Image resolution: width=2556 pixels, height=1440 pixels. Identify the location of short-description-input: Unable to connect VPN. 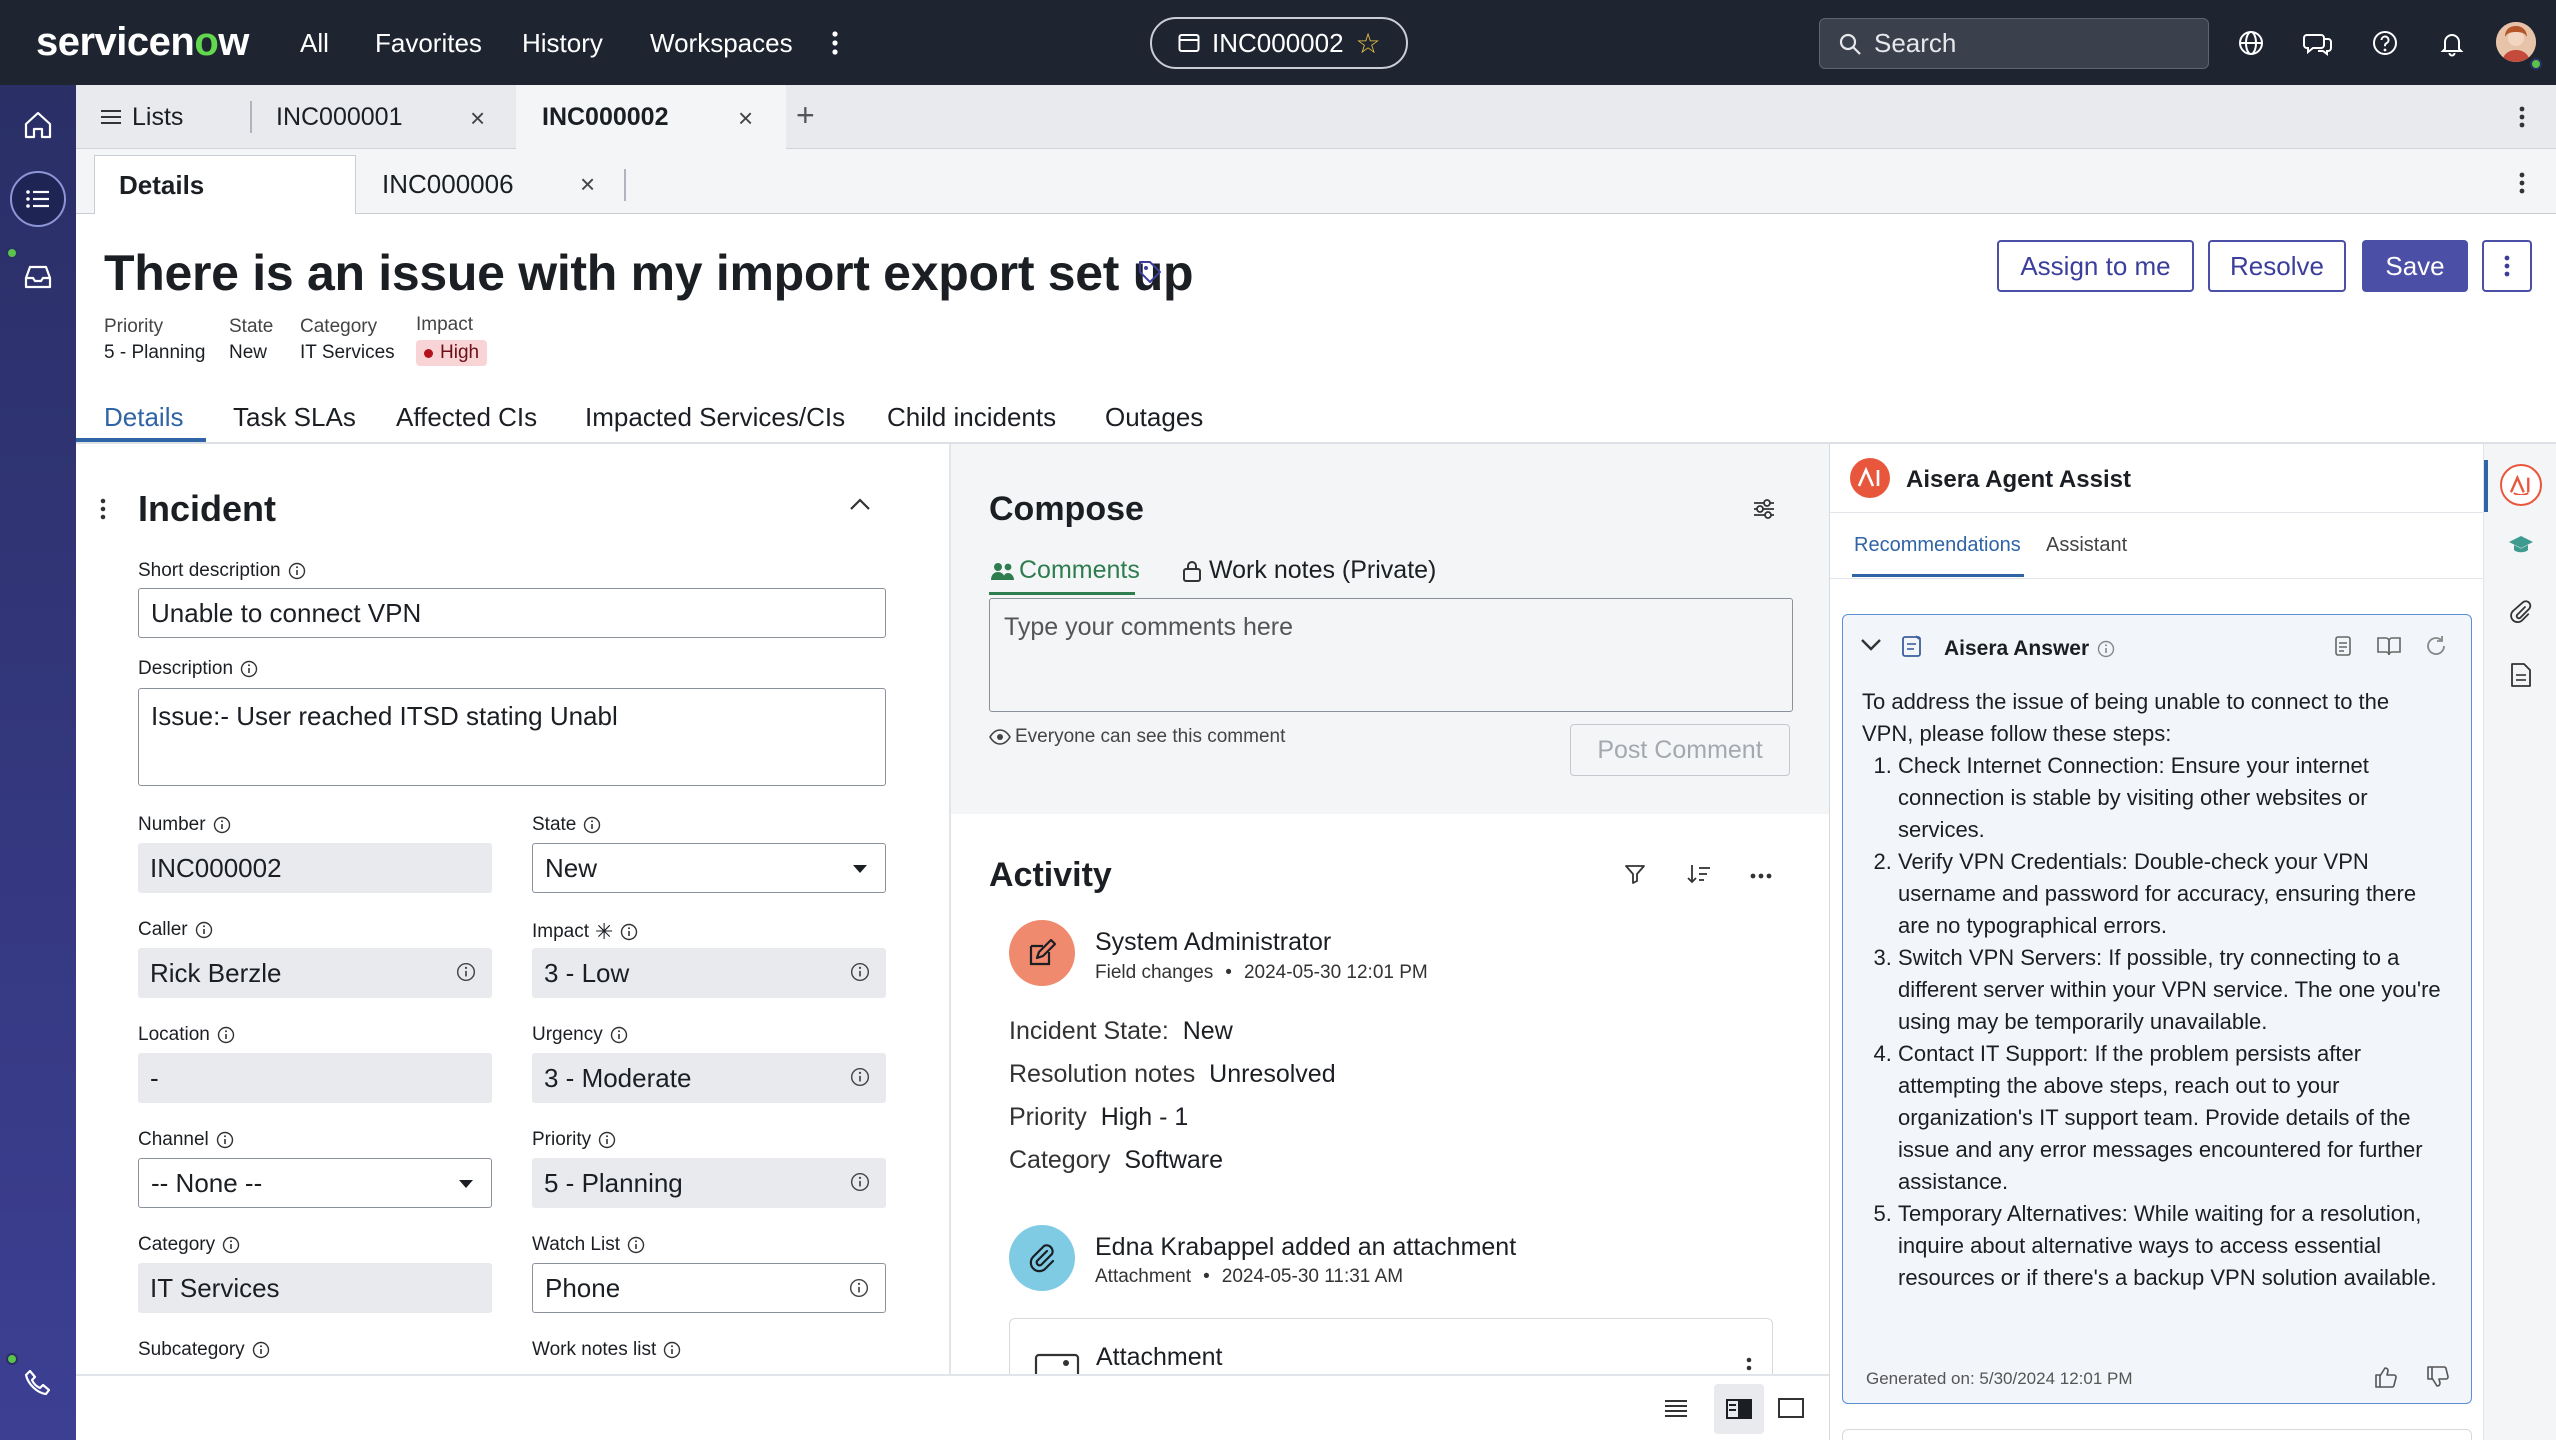
(512, 613).